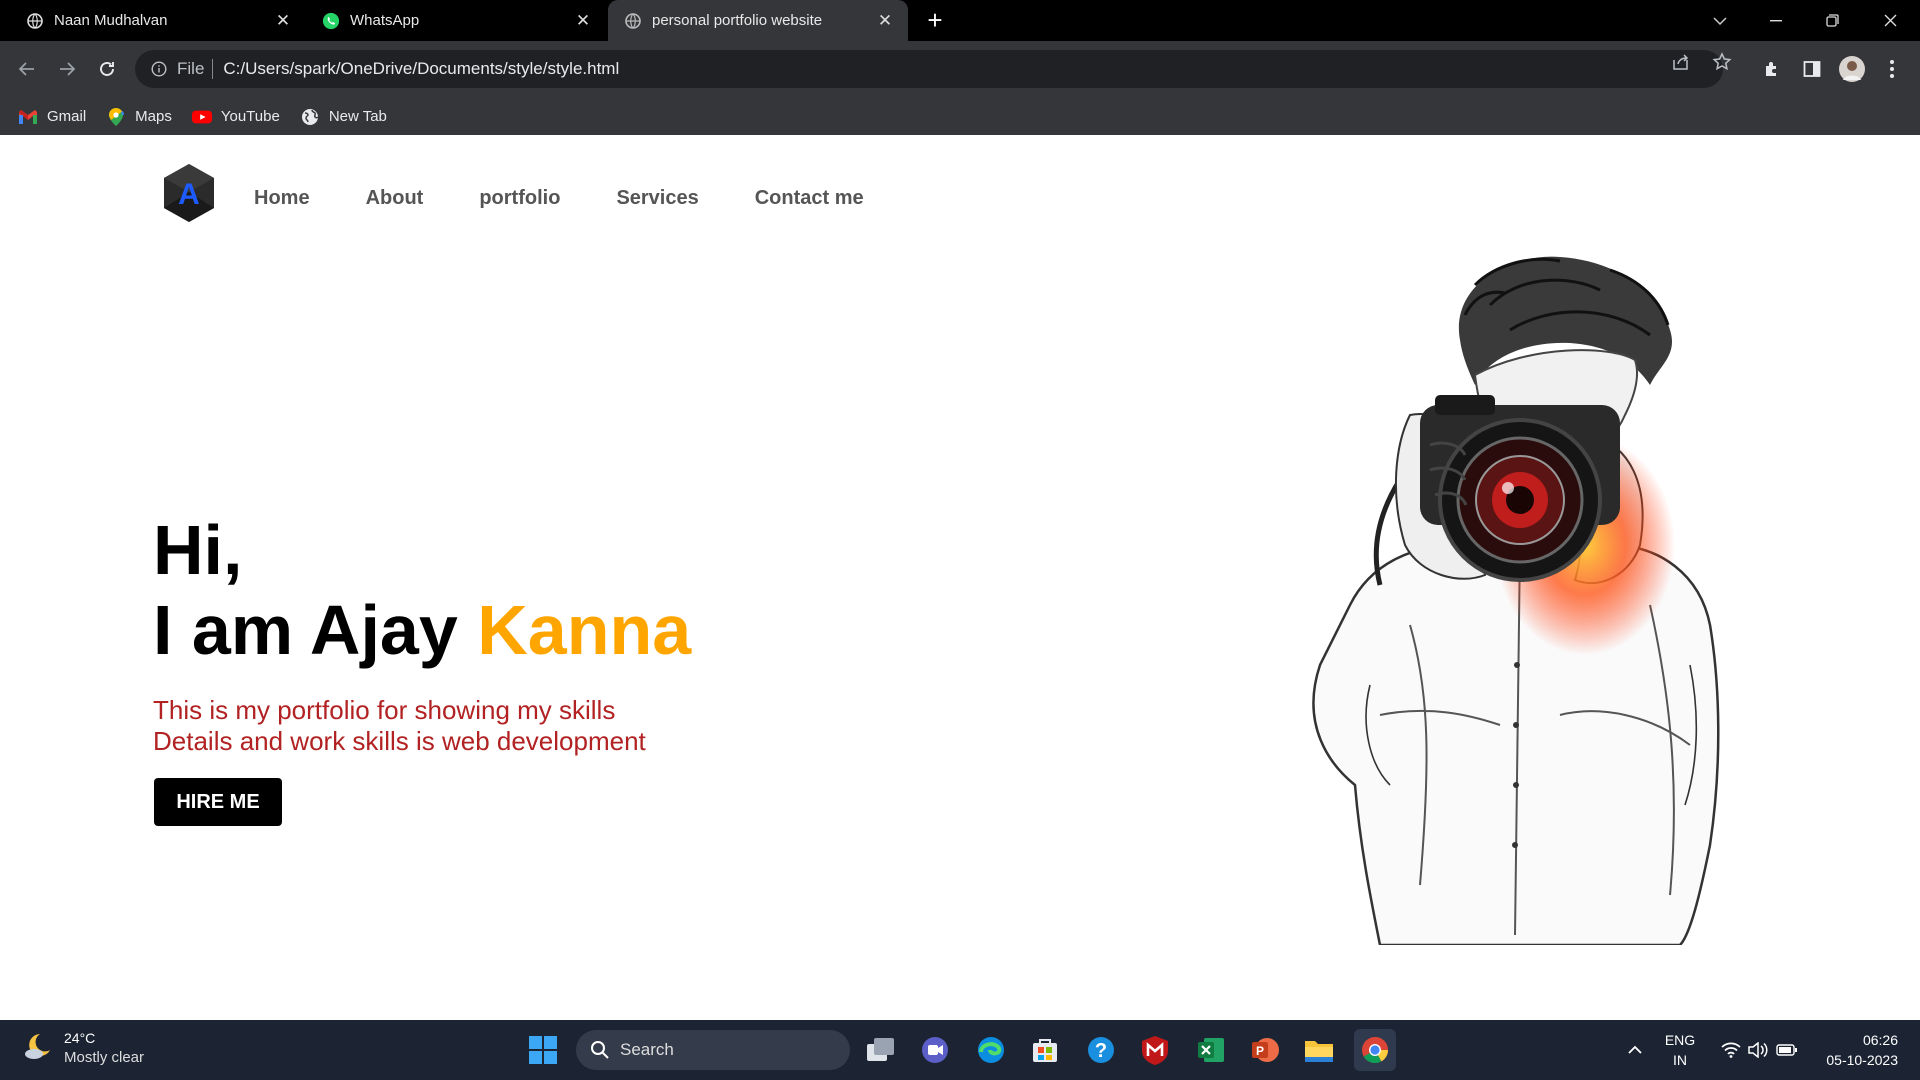 Image resolution: width=1920 pixels, height=1080 pixels. I want to click on hero-greeting: Hi,, so click(198, 550).